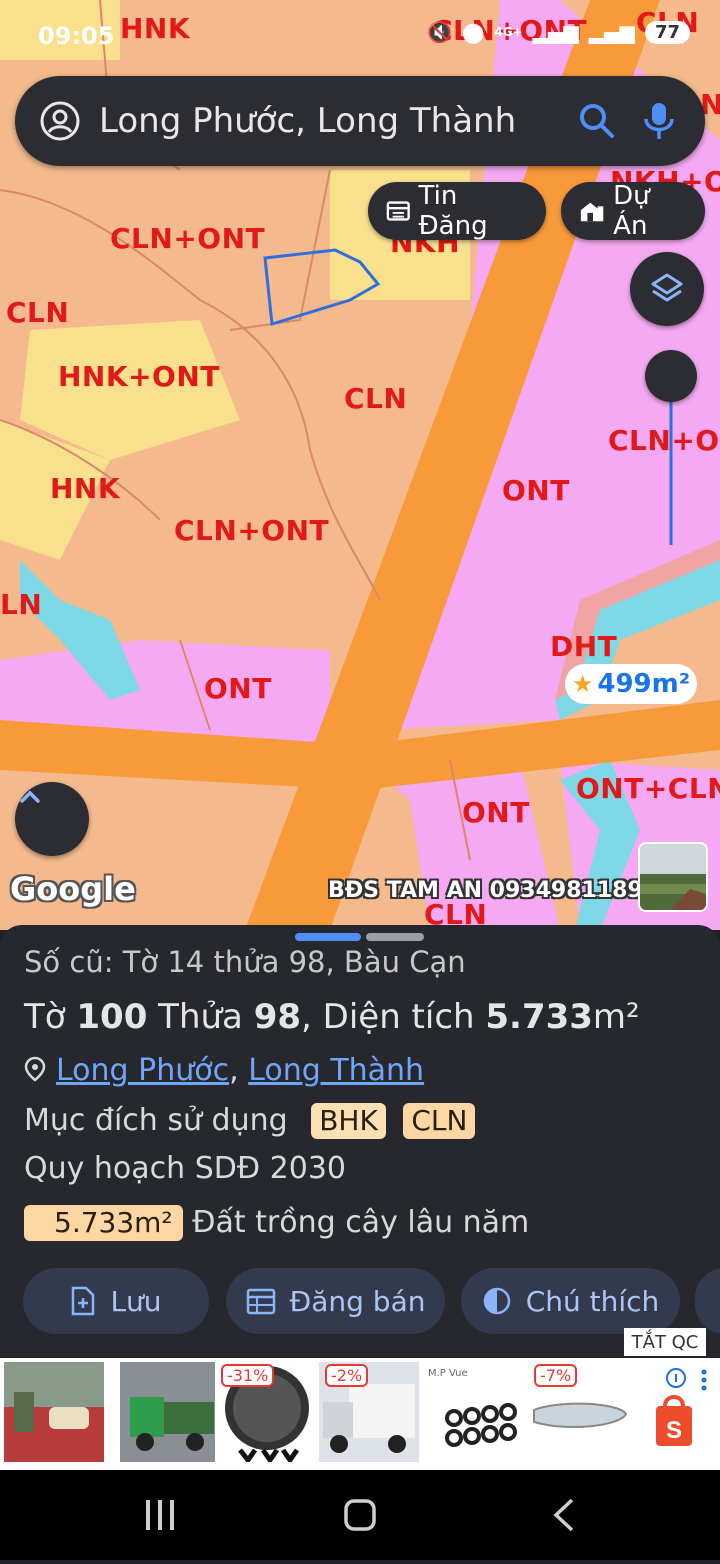 This screenshot has height=1564, width=720. Describe the element at coordinates (336, 1070) in the screenshot. I see `district-link: Long Thành` at that location.